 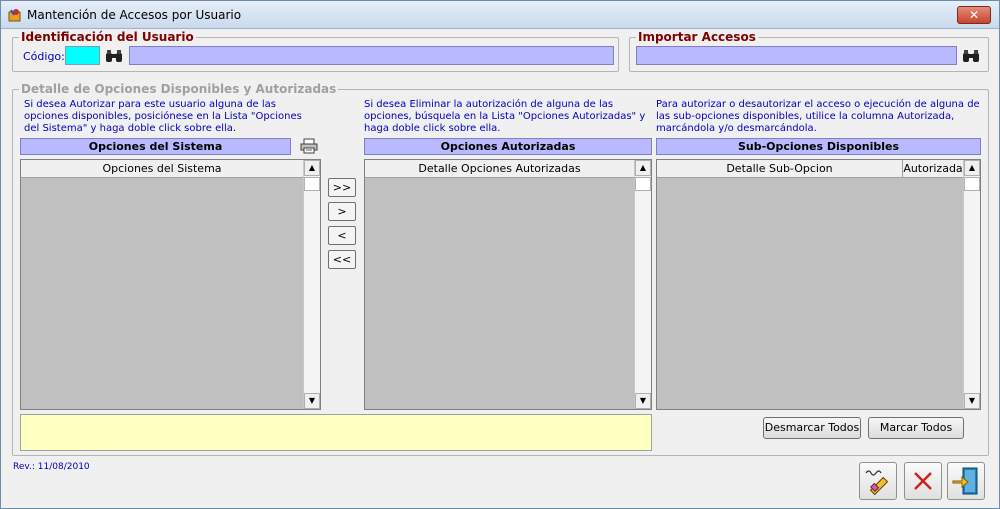 I want to click on imprimir-button, so click(x=309, y=146).